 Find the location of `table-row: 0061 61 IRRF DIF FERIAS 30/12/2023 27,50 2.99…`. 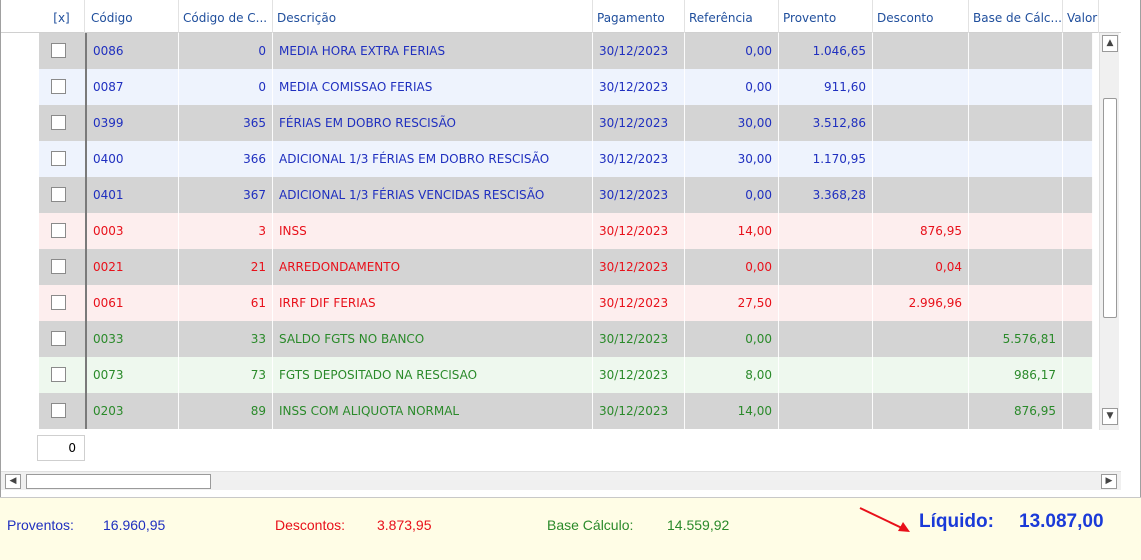

table-row: 0061 61 IRRF DIF FERIAS 30/12/2023 27,50 2.99… is located at coordinates (547, 303).